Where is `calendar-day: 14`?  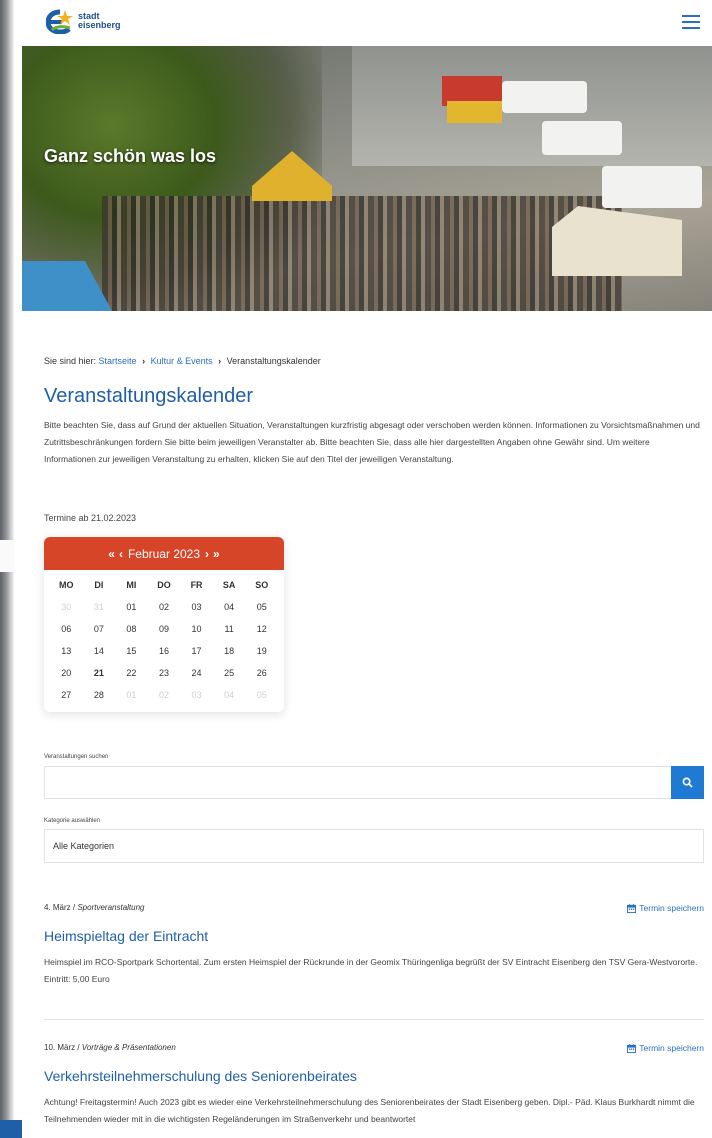
calendar-day: 14 is located at coordinates (99, 651).